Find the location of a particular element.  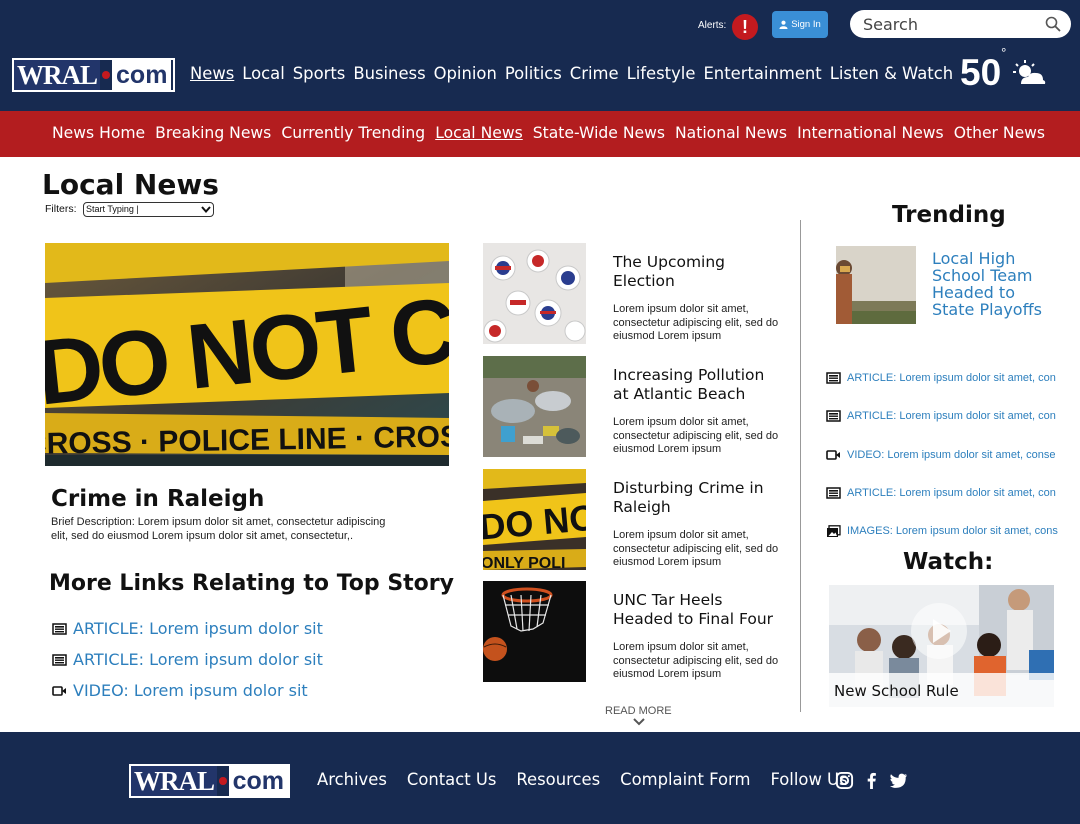

list-item: VIDEO: Lorem ipsum dolor sit is located at coordinates (187, 690).